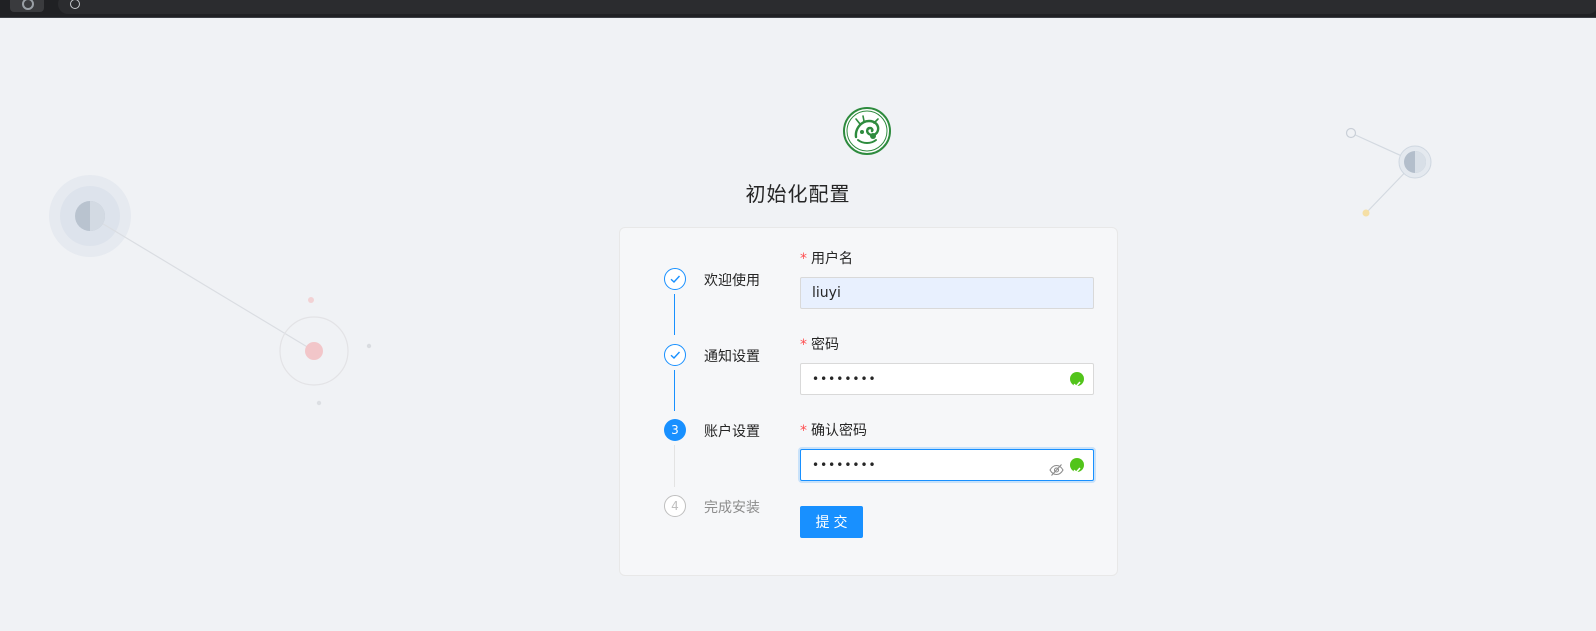 The height and width of the screenshot is (631, 1596). I want to click on eye-off-icon, so click(1056, 467).